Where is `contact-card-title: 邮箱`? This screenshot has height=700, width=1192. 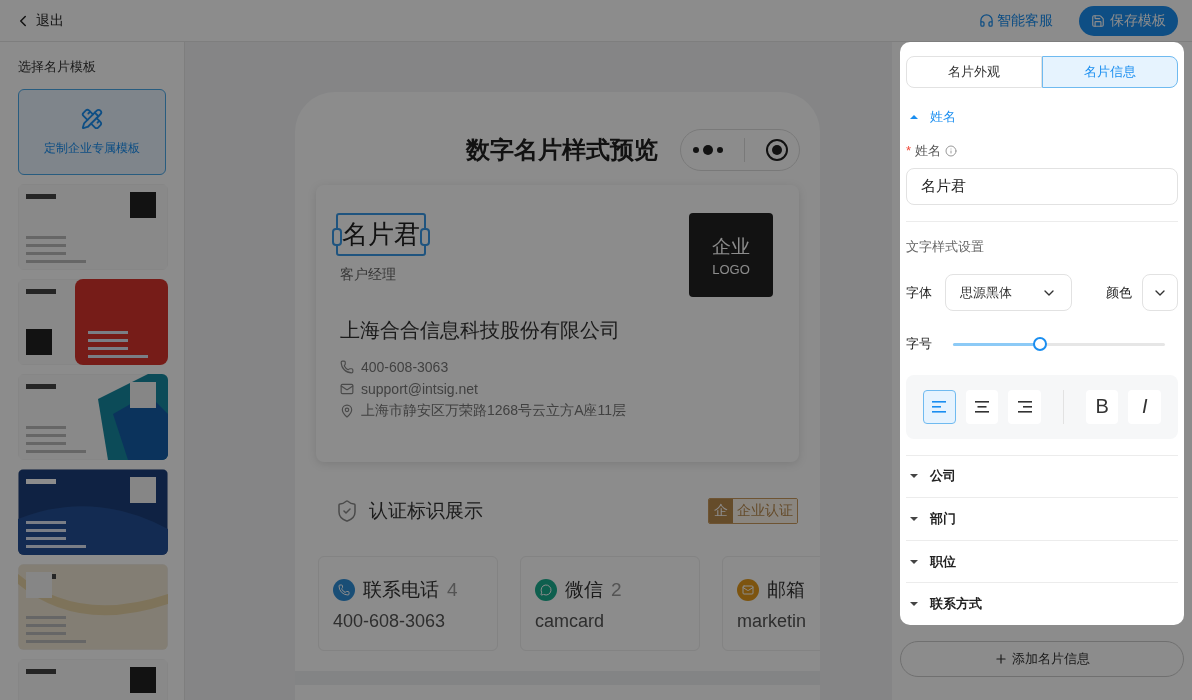
contact-card-title: 邮箱 is located at coordinates (786, 590).